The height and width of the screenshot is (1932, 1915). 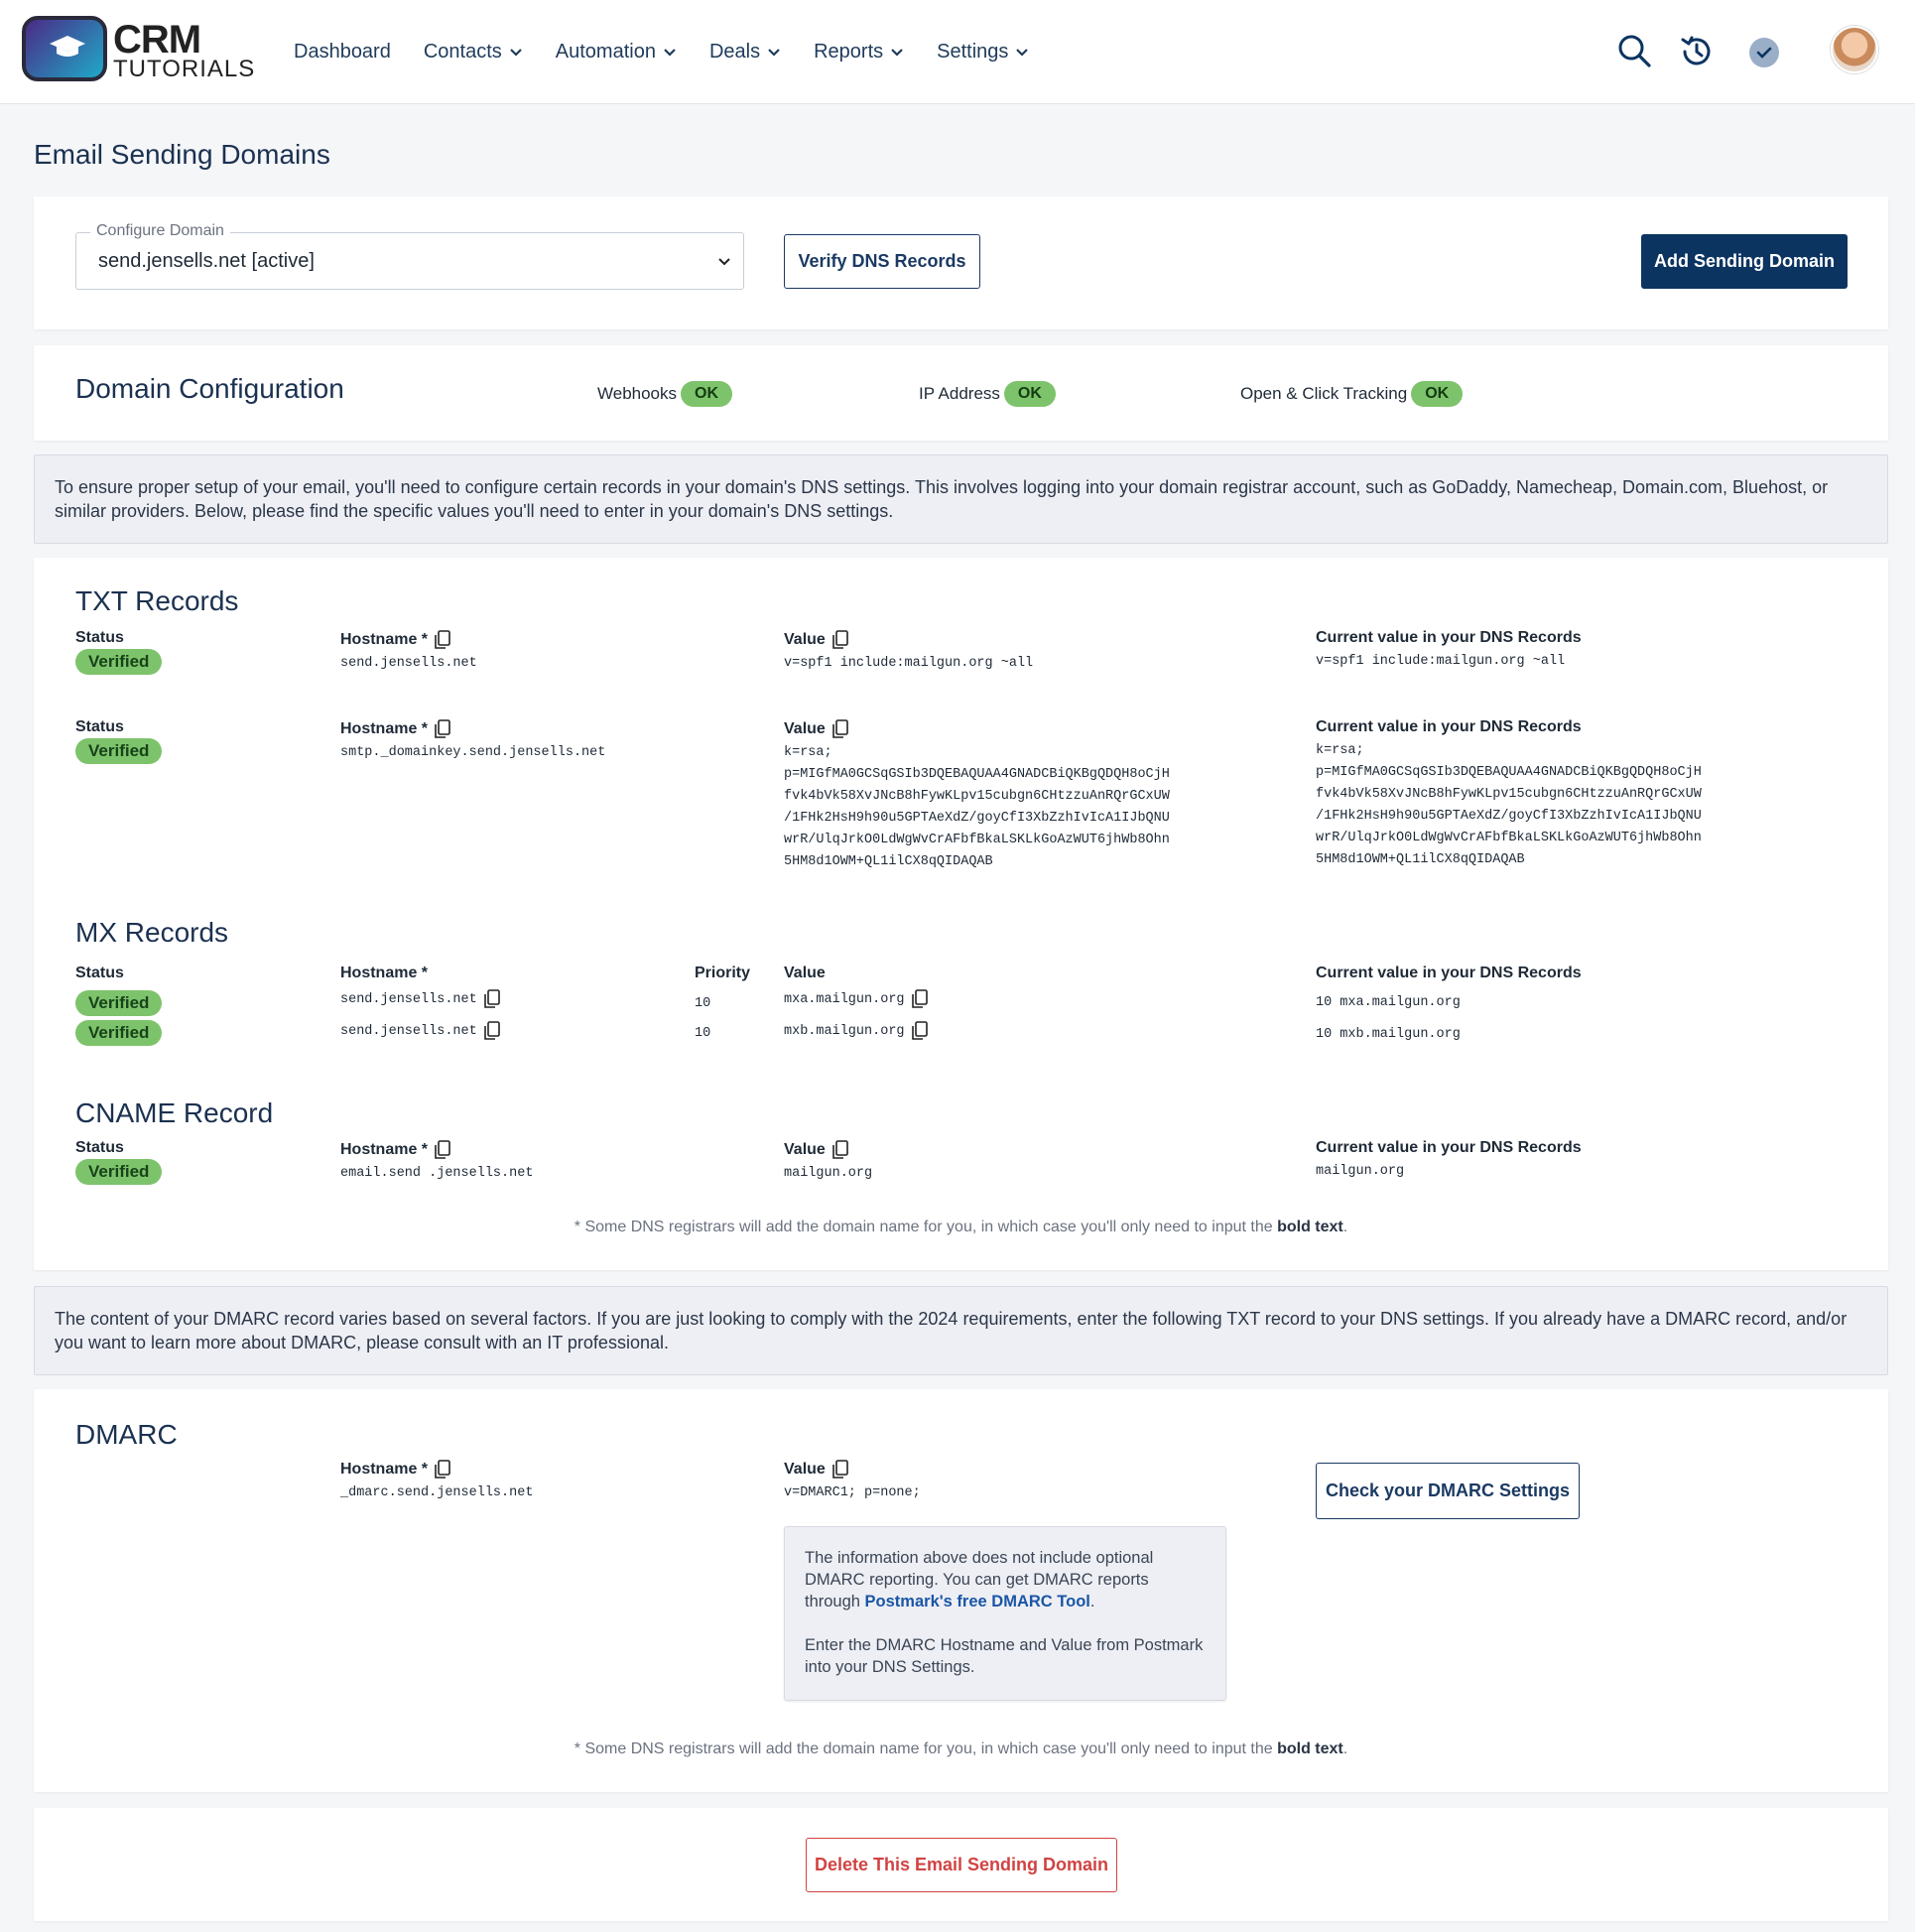 I want to click on verify-dns-button: Verify DNS Records, so click(x=882, y=261).